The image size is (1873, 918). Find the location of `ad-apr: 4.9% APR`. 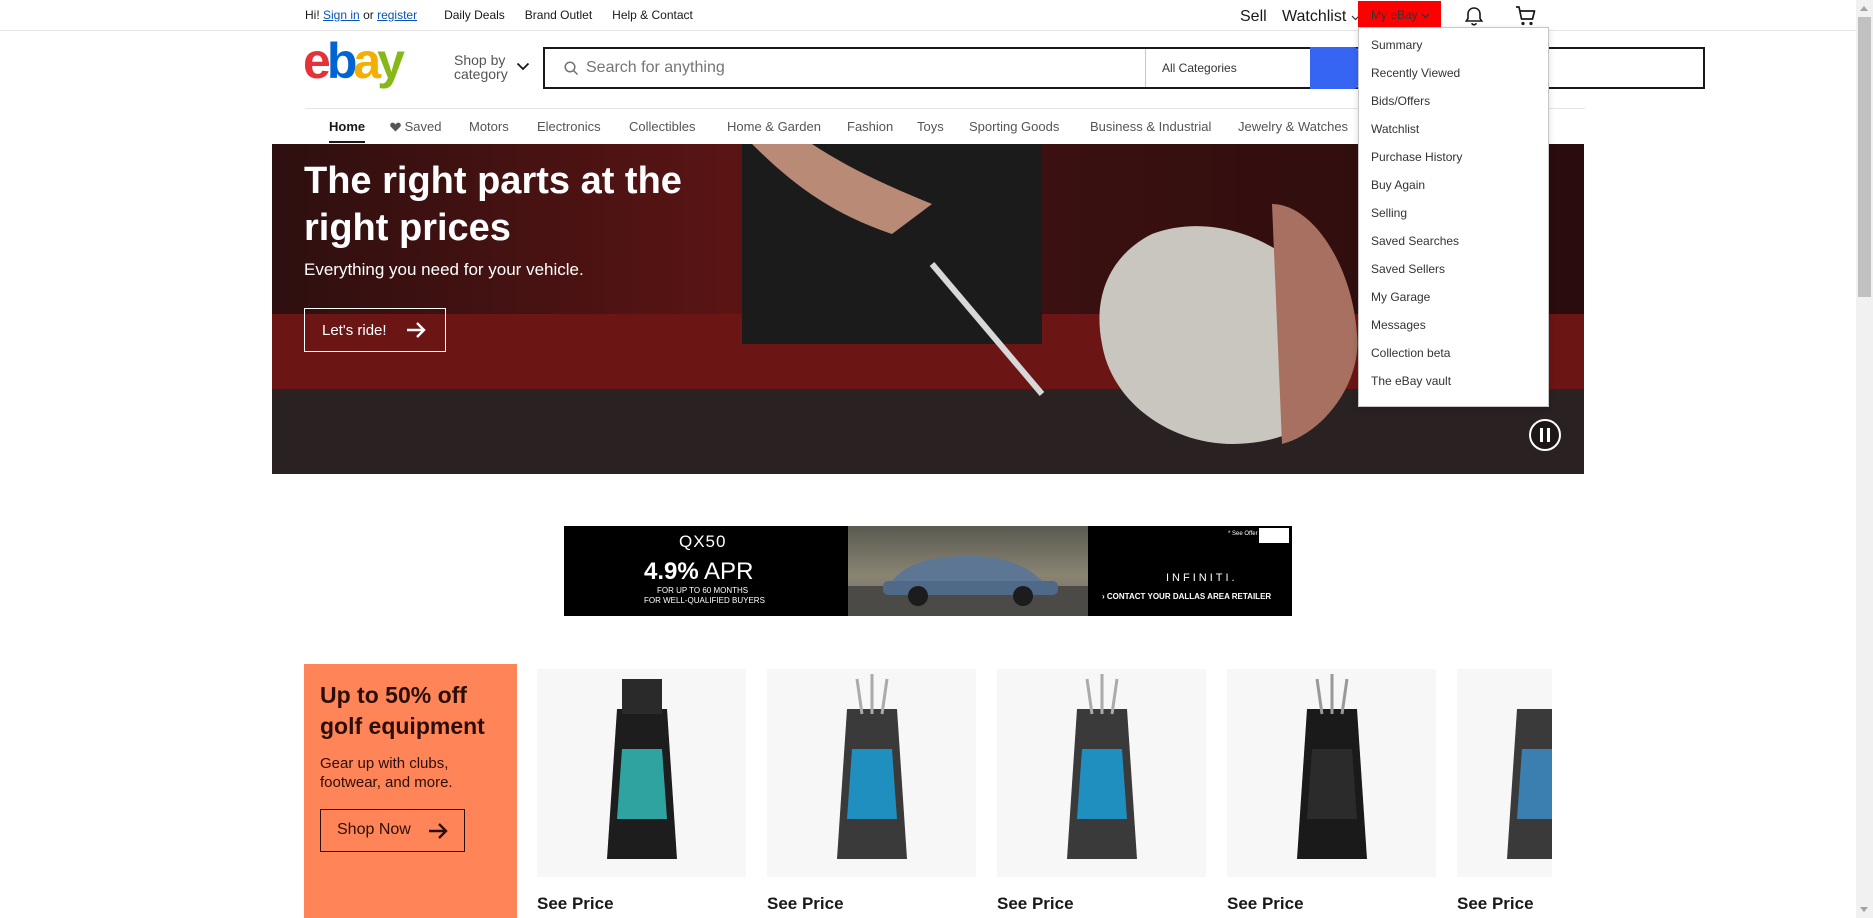

ad-apr: 4.9% APR is located at coordinates (698, 572).